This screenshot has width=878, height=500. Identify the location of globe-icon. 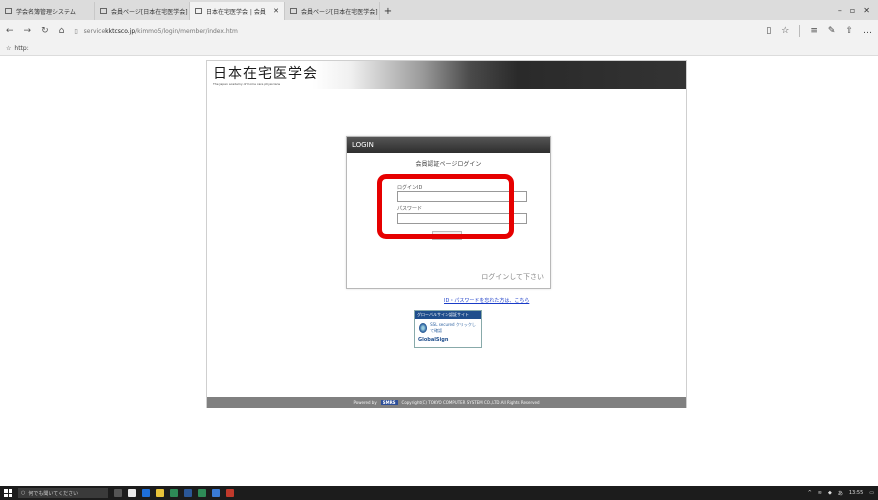
(423, 328).